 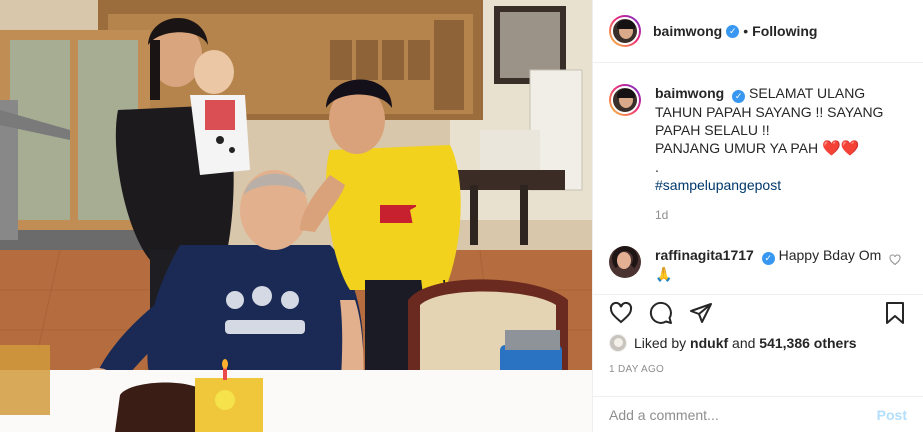 What do you see at coordinates (895, 313) in the screenshot?
I see `bookmark-icon` at bounding box center [895, 313].